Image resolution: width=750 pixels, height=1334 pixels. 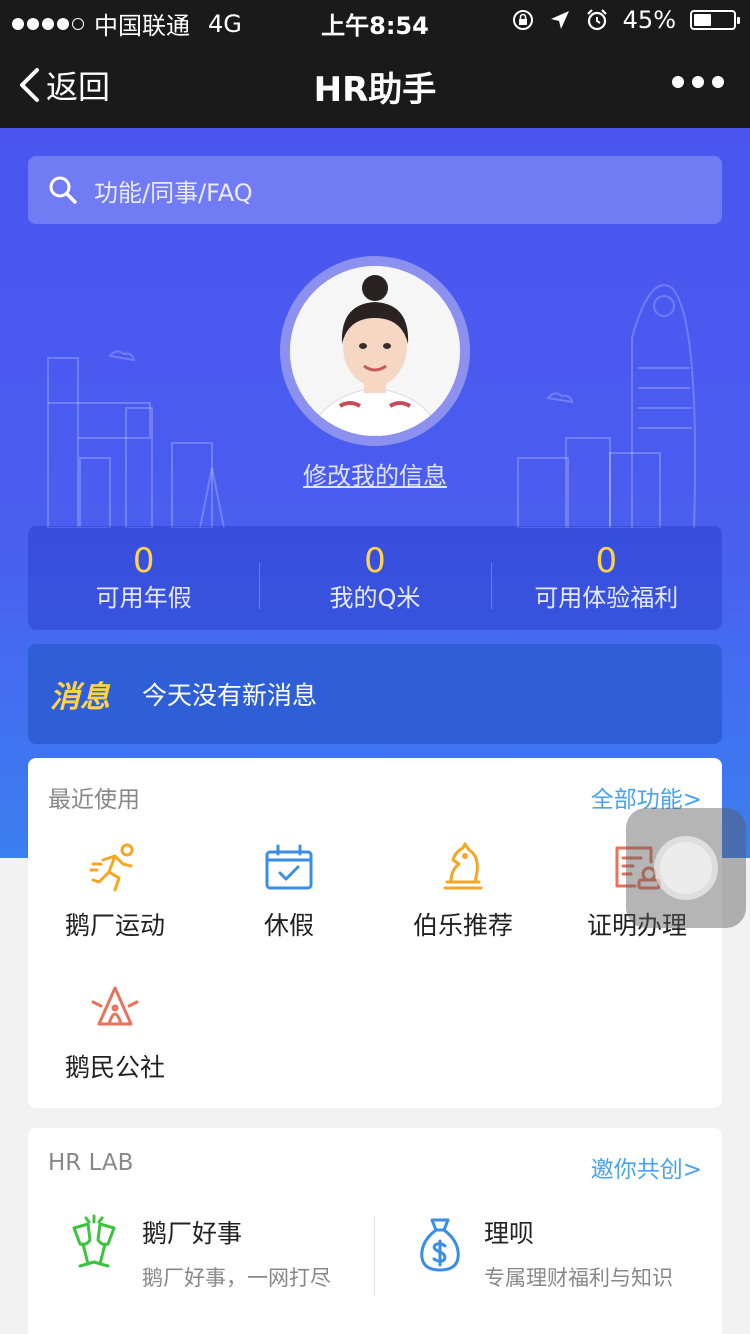 What do you see at coordinates (463, 892) in the screenshot?
I see `function-item-referral: 伯乐推荐` at bounding box center [463, 892].